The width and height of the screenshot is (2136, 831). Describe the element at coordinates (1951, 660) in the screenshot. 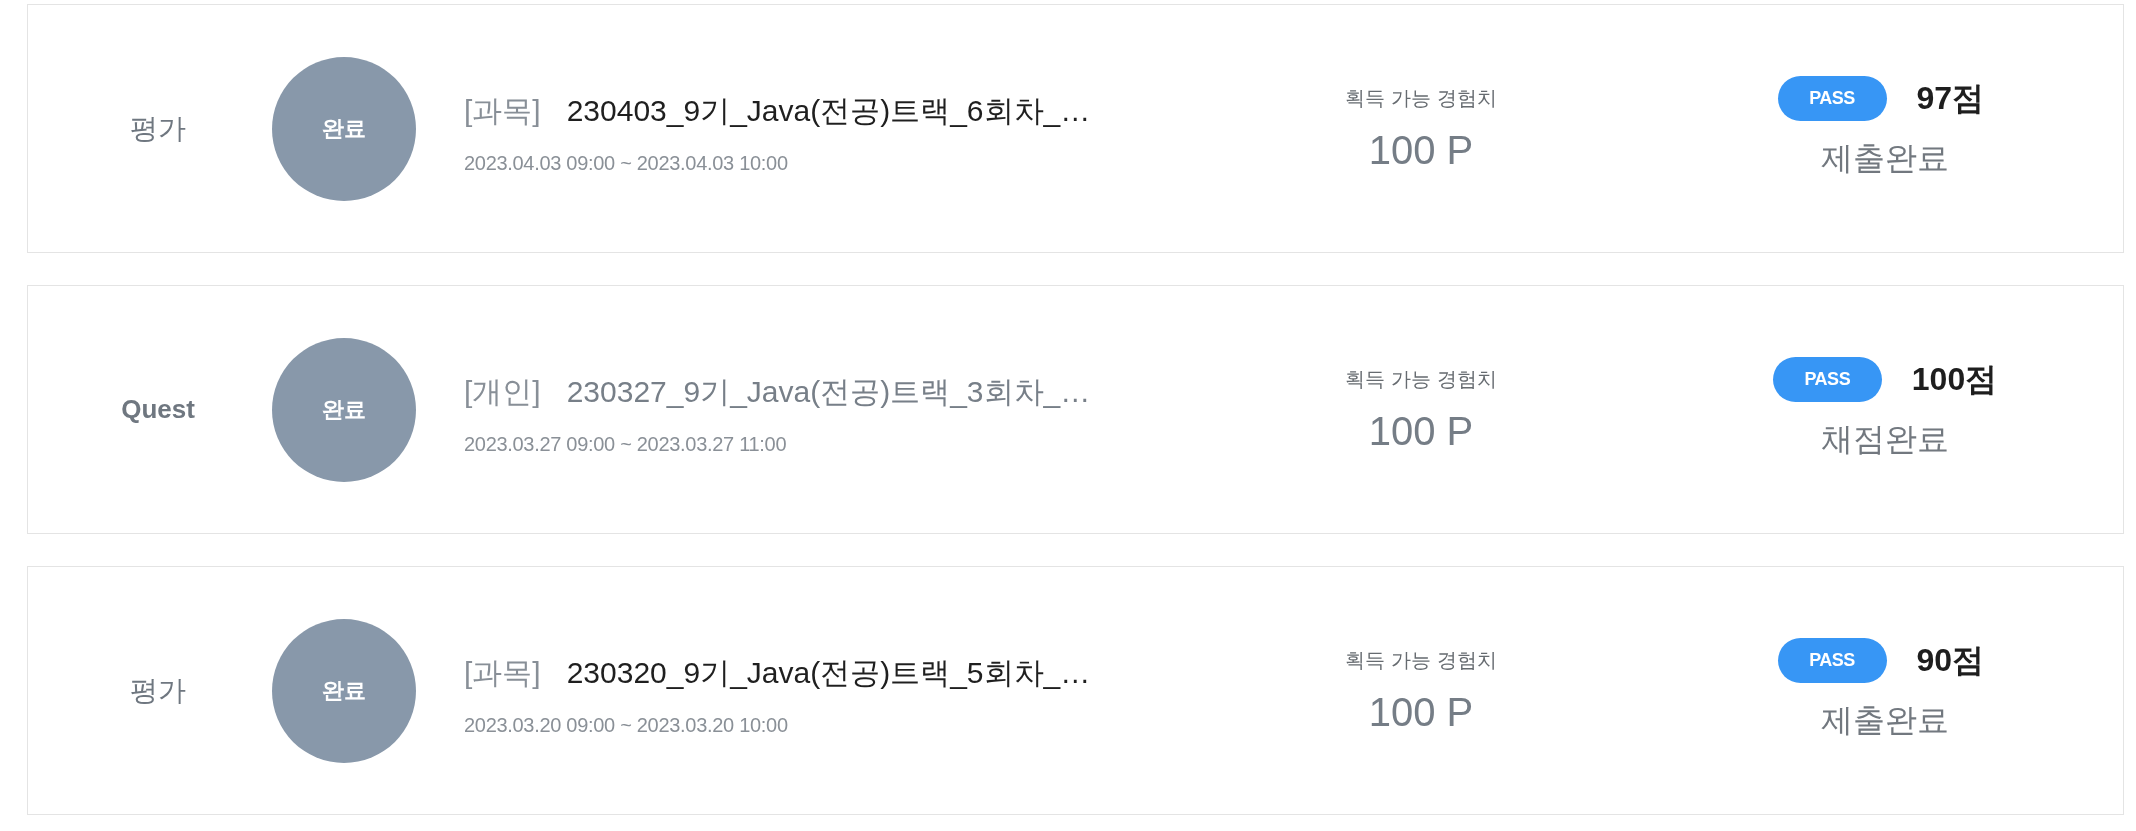

I see `score-value: 90점` at that location.